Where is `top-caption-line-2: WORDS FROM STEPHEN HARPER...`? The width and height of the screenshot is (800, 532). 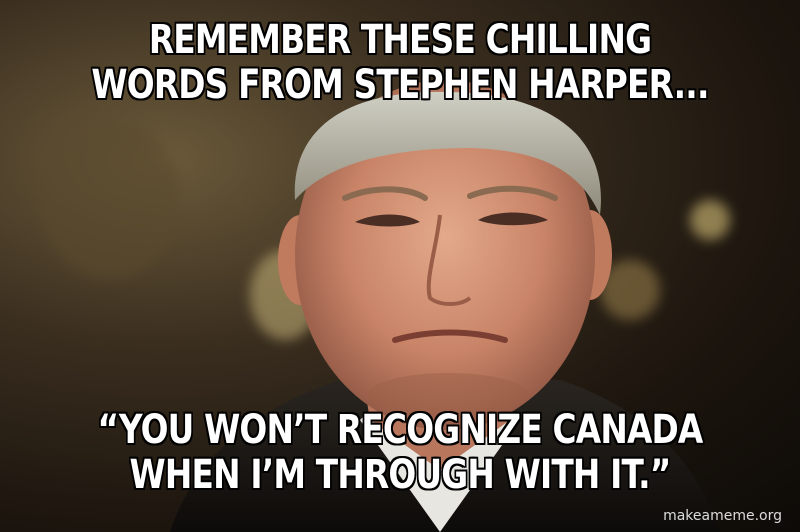
top-caption-line-2: WORDS FROM STEPHEN HARPER... is located at coordinates (400, 85).